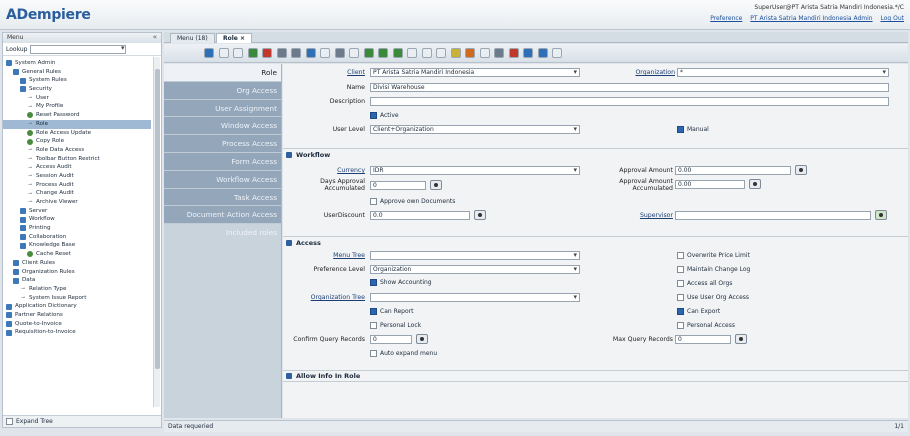  I want to click on can-export-checkbox, so click(680, 311).